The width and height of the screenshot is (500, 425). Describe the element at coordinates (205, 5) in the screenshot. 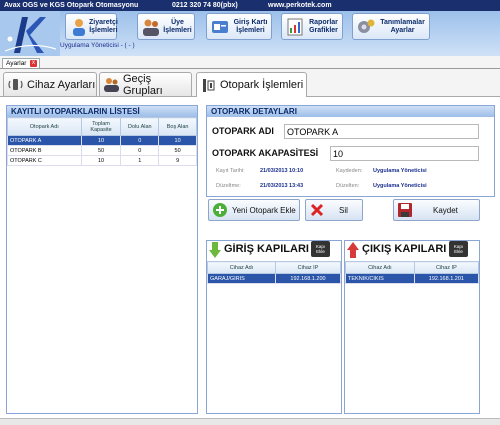

I see `phone-number: 0212 320 74 80(pbx)` at that location.